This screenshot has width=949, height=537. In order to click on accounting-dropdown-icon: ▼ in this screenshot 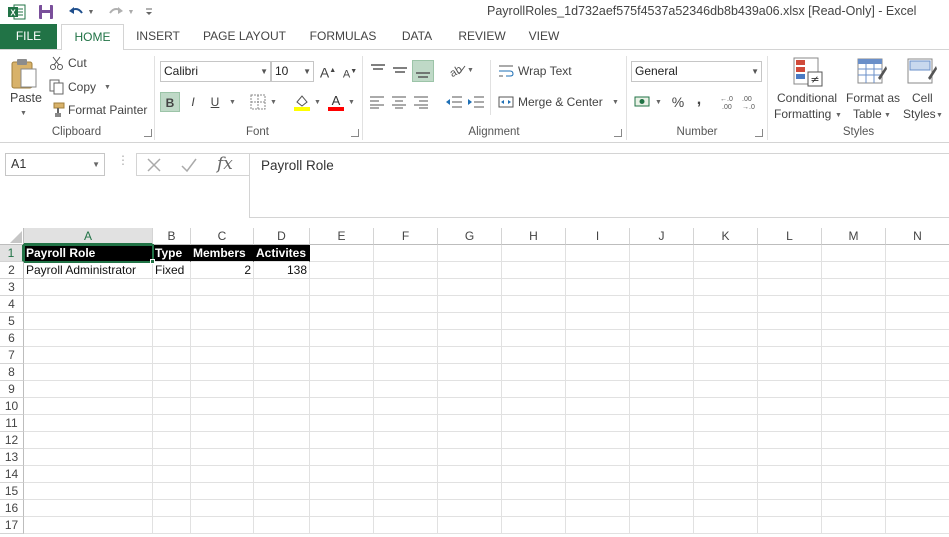, I will do `click(658, 102)`.